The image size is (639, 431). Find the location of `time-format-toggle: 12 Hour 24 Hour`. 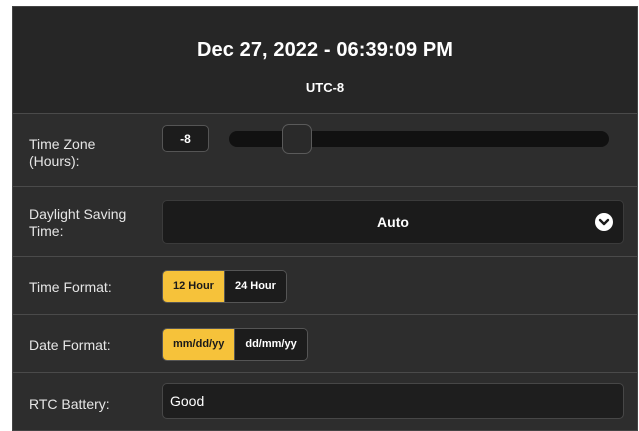

time-format-toggle: 12 Hour 24 Hour is located at coordinates (224, 286).